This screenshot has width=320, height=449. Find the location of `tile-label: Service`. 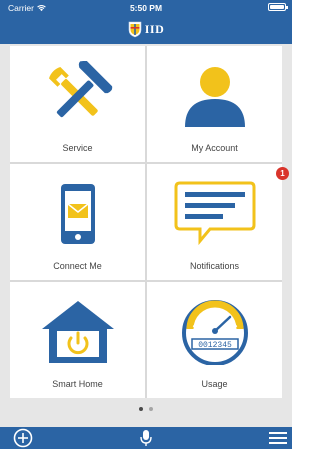

tile-label: Service is located at coordinates (77, 148).